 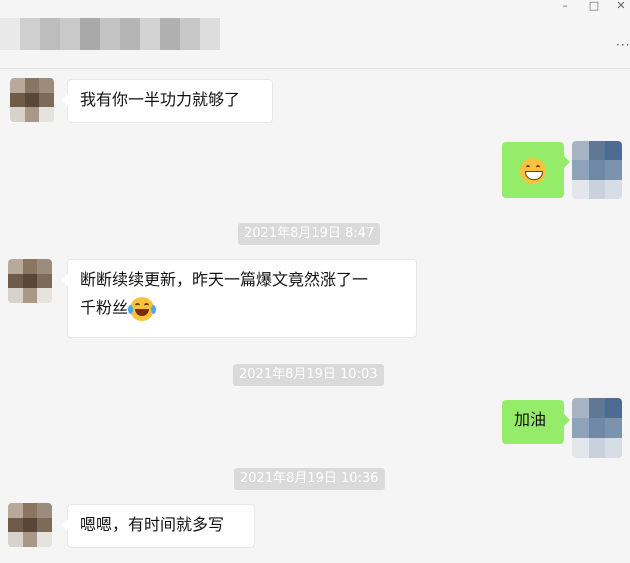 I want to click on message-bubble-outgoing: 加油, so click(x=536, y=422).